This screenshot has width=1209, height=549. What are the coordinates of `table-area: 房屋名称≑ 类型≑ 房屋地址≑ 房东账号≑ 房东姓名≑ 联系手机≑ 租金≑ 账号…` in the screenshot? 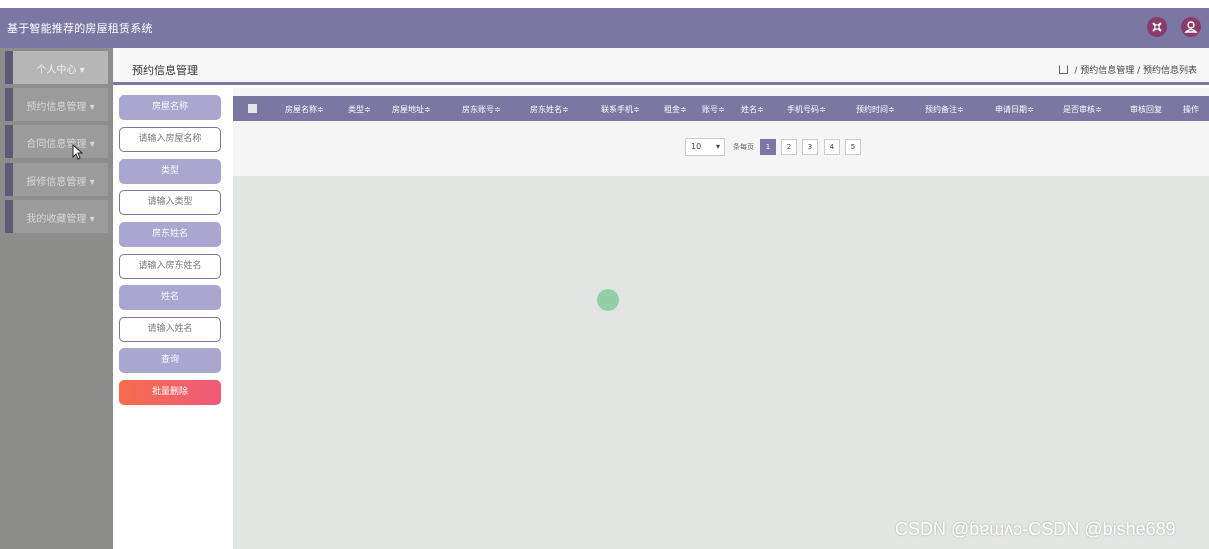 It's located at (721, 132).